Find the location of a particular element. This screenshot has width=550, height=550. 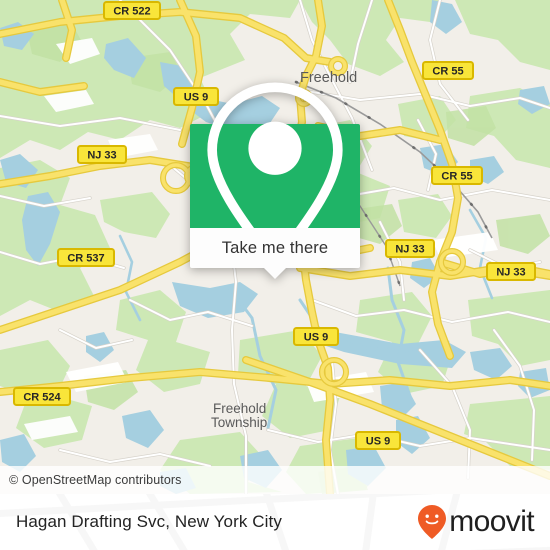

svg-text: CR 524 is located at coordinates (42, 398).